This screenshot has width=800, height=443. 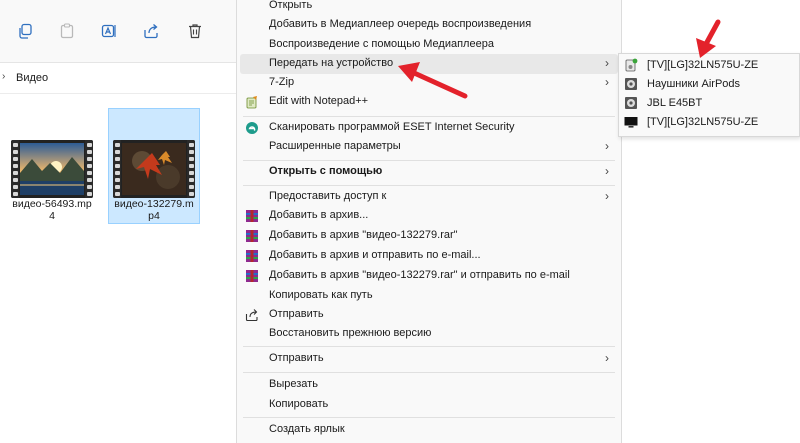 I want to click on menu-item-label: Расширенные параметры, so click(x=335, y=146).